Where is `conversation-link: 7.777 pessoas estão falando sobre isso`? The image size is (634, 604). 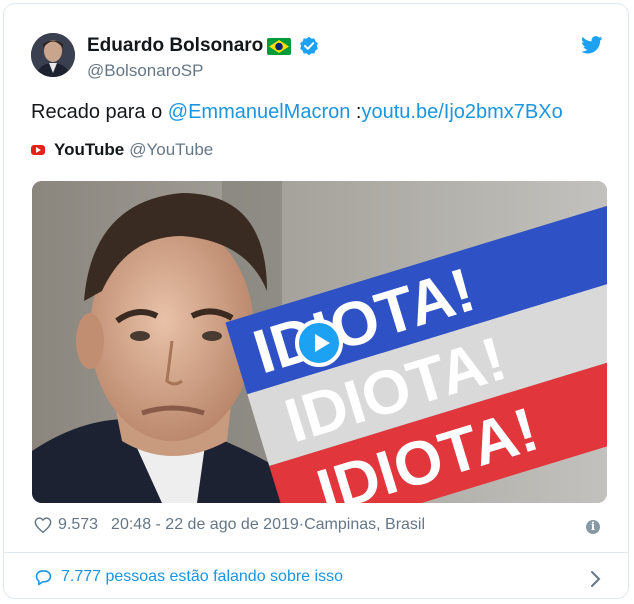
conversation-link: 7.777 pessoas estão falando sobre isso is located at coordinates (188, 577).